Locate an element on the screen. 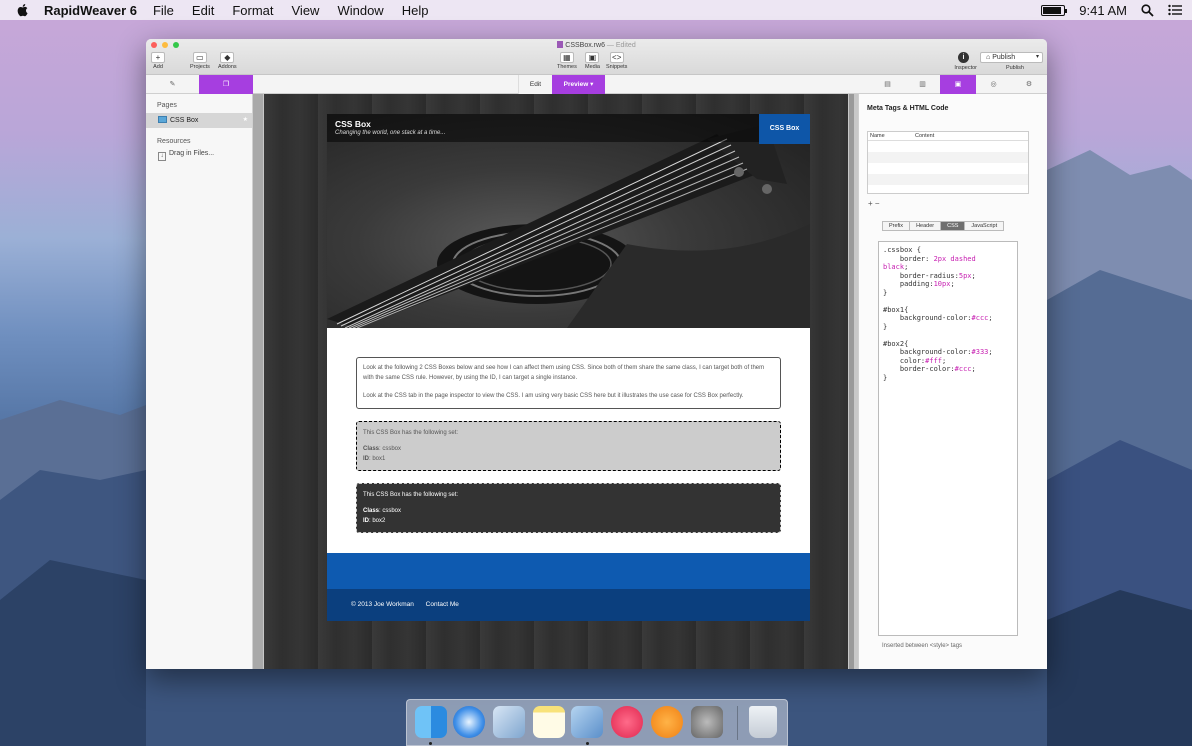 This screenshot has height=746, width=1192. ibooks-icon is located at coordinates (667, 722).